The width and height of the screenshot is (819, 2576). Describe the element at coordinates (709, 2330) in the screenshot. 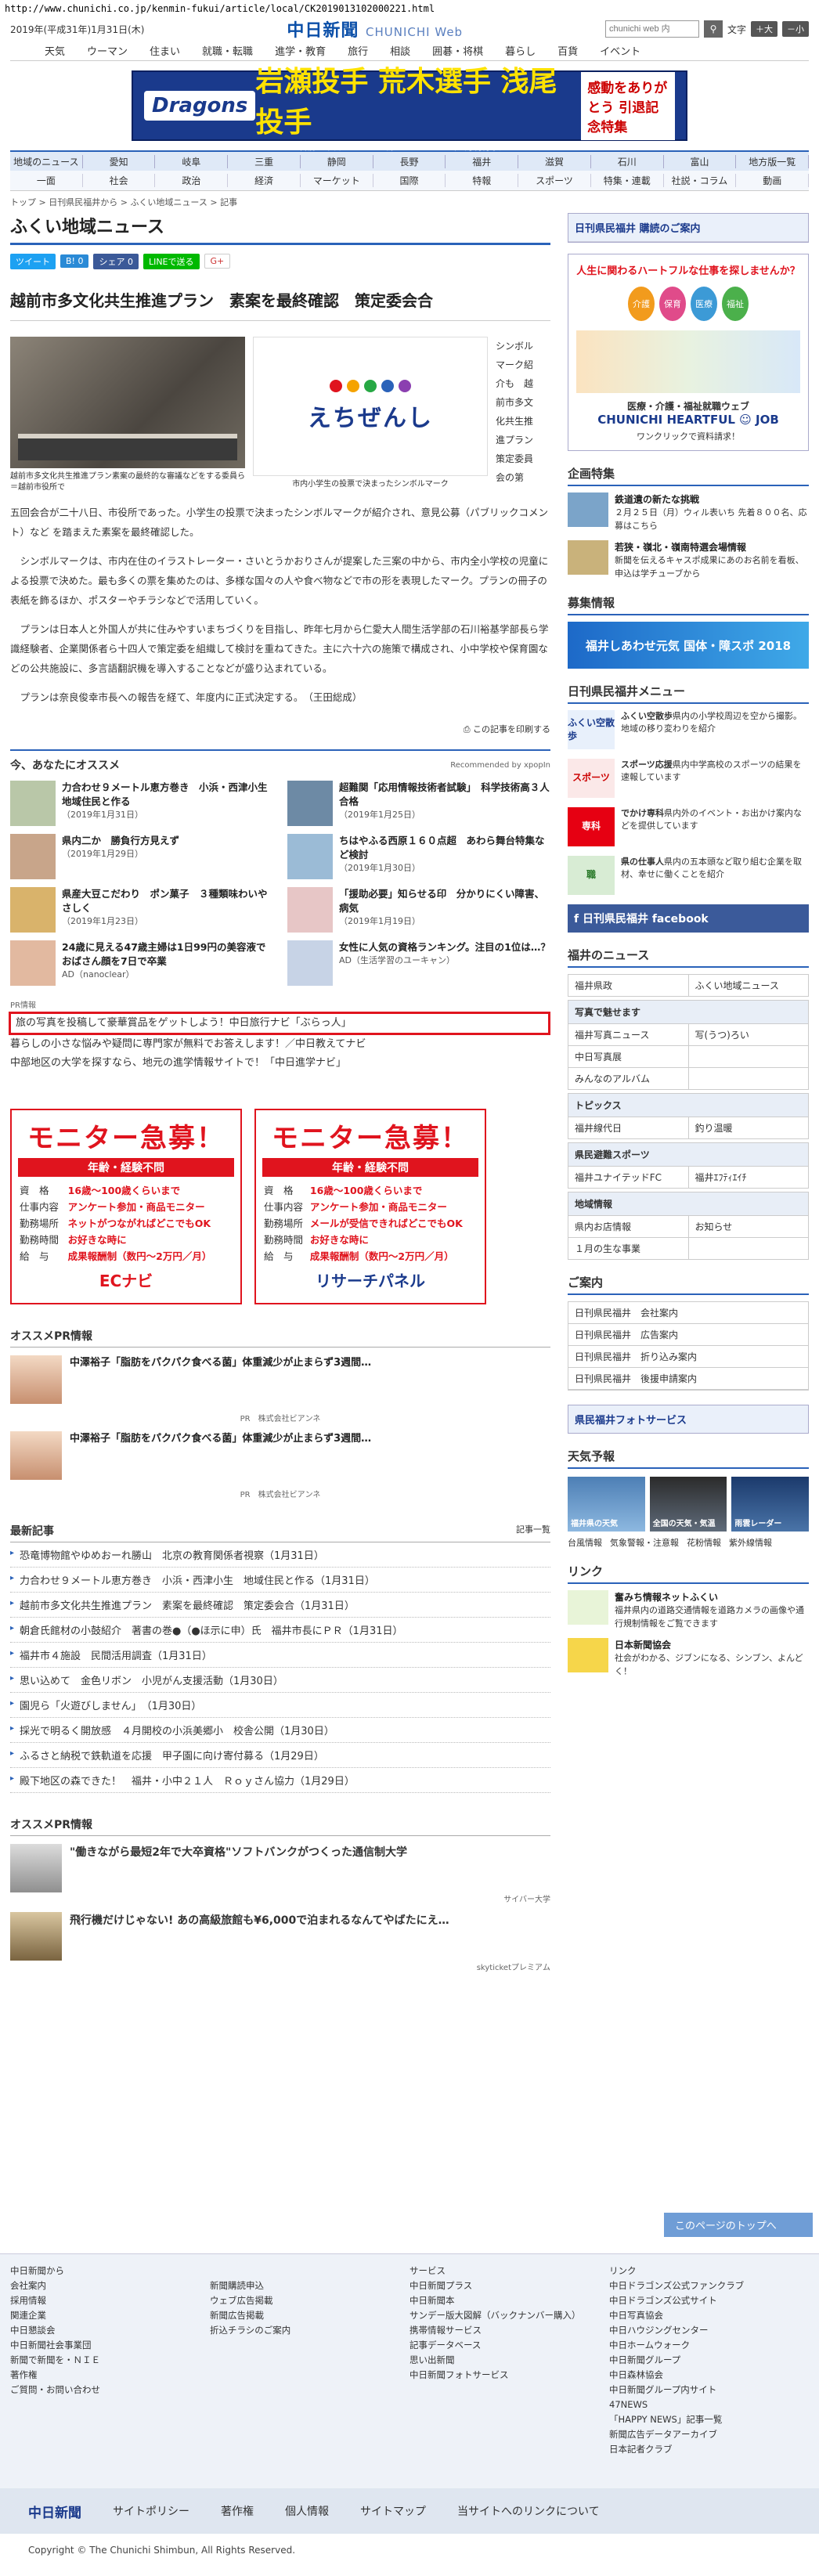

I see `footer-link: 中日ハウジングセンター` at that location.